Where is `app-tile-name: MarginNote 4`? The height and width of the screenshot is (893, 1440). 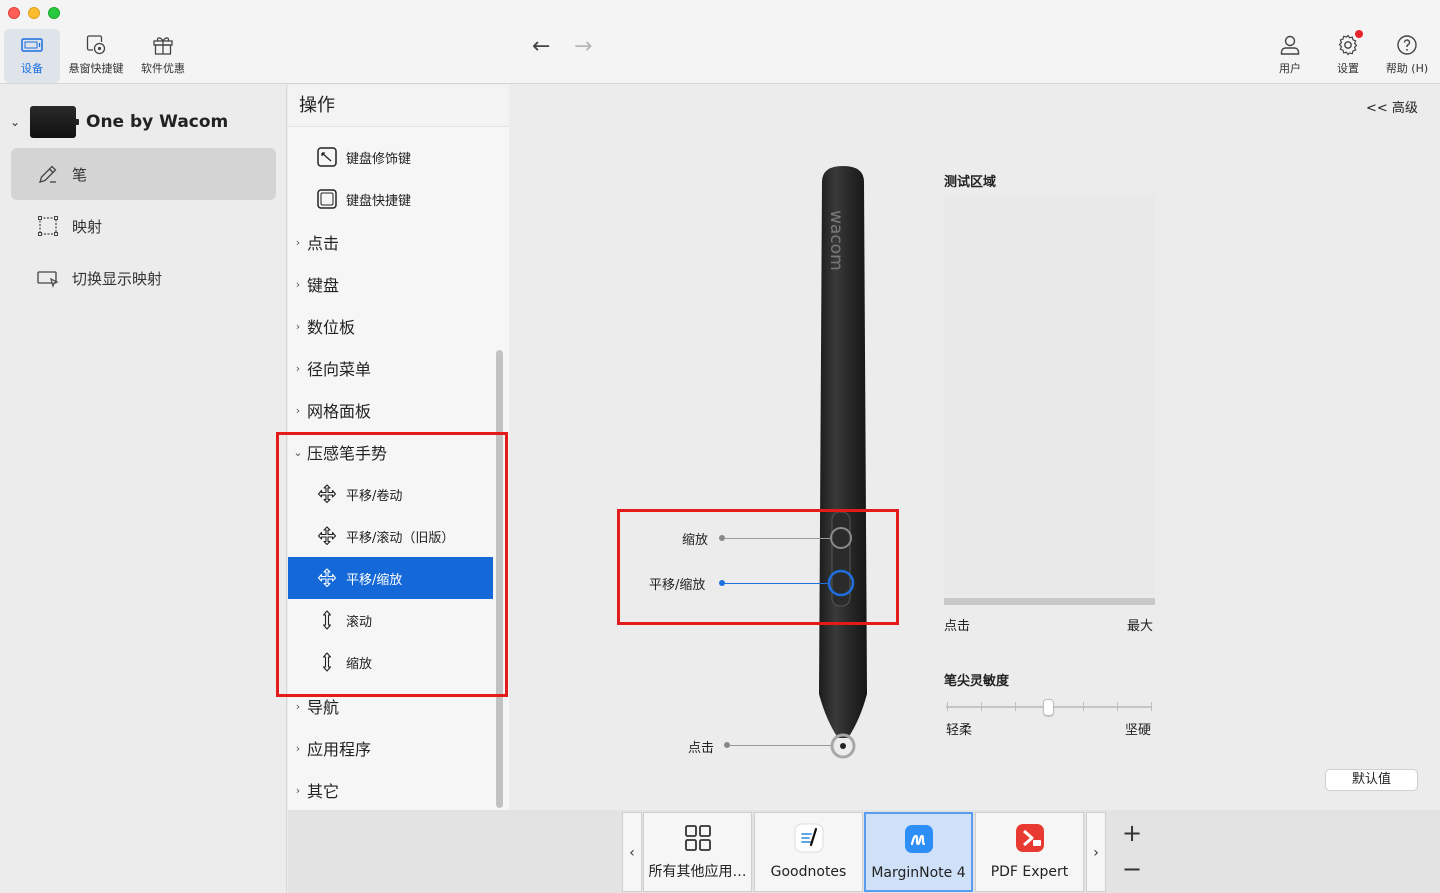
app-tile-name: MarginNote 4 is located at coordinates (918, 873).